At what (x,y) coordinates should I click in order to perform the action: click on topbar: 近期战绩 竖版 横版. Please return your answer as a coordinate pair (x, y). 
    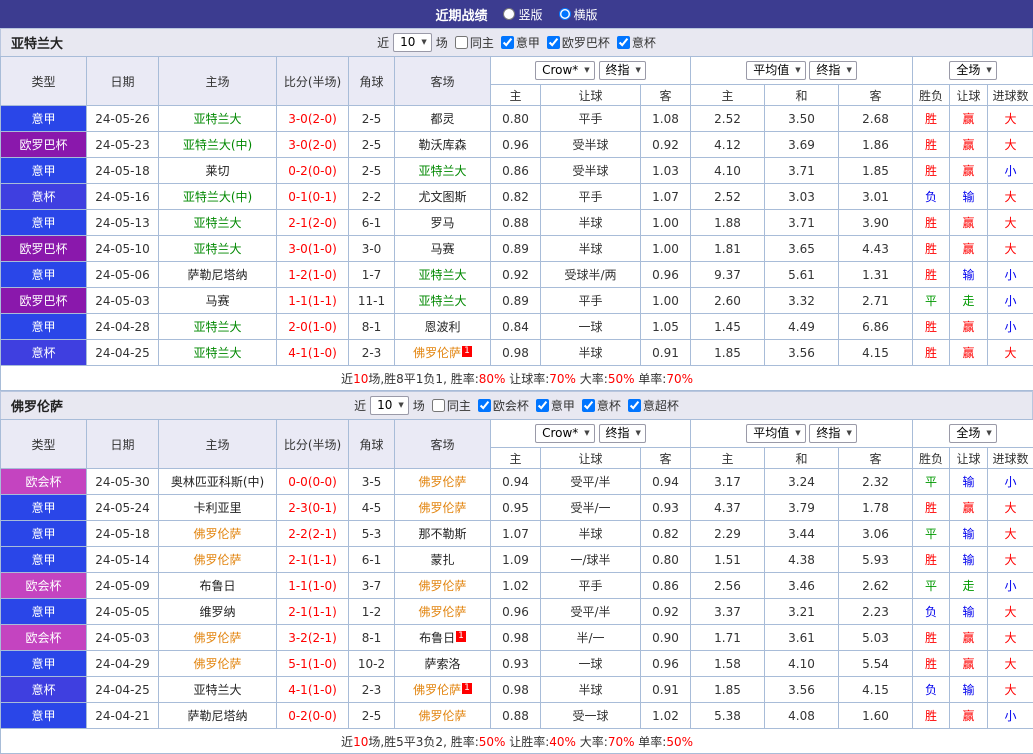
    Looking at the image, I should click on (516, 14).